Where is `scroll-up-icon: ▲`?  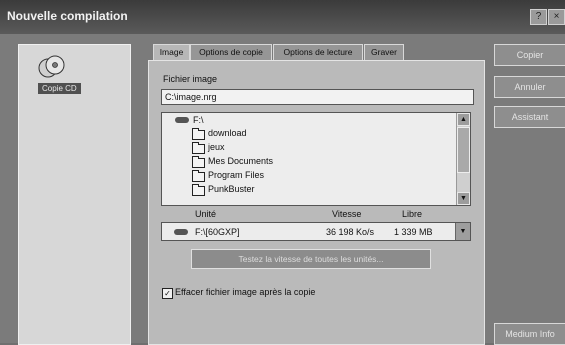
scroll-up-icon: ▲ is located at coordinates (463, 119).